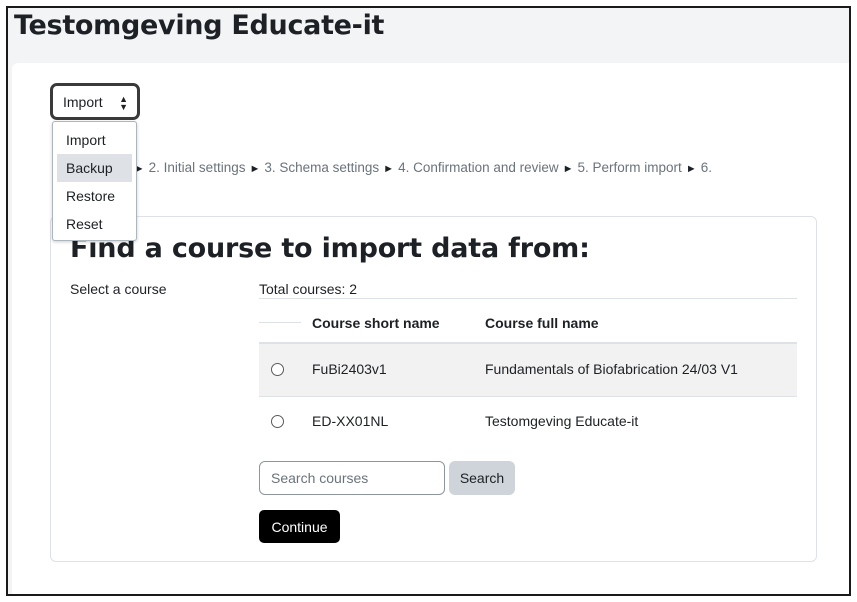 The width and height of the screenshot is (857, 602). Describe the element at coordinates (118, 289) in the screenshot. I see `select-course-label: Select a course` at that location.